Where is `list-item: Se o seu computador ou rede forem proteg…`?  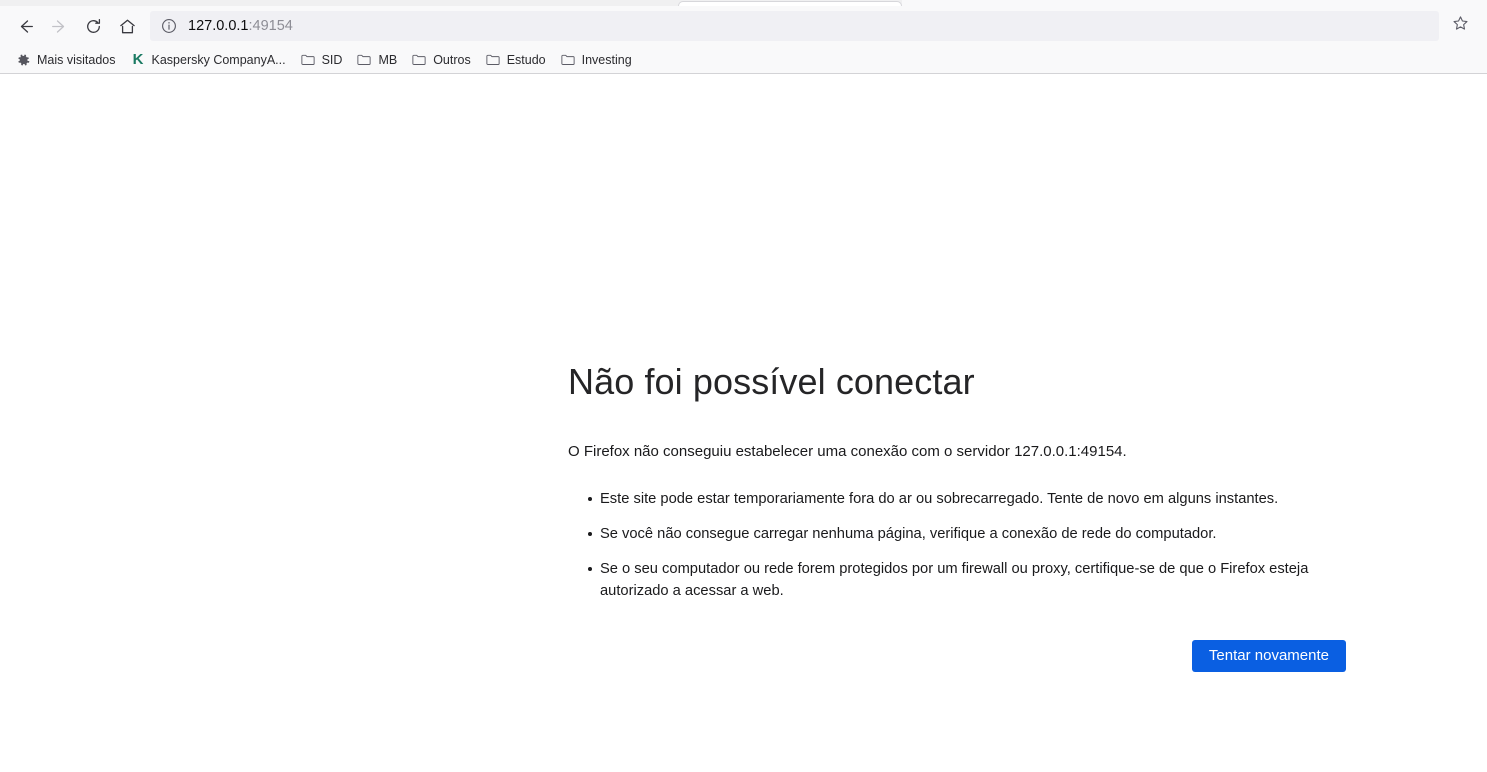
list-item: Se o seu computador ou rede forem proteg… is located at coordinates (960, 580).